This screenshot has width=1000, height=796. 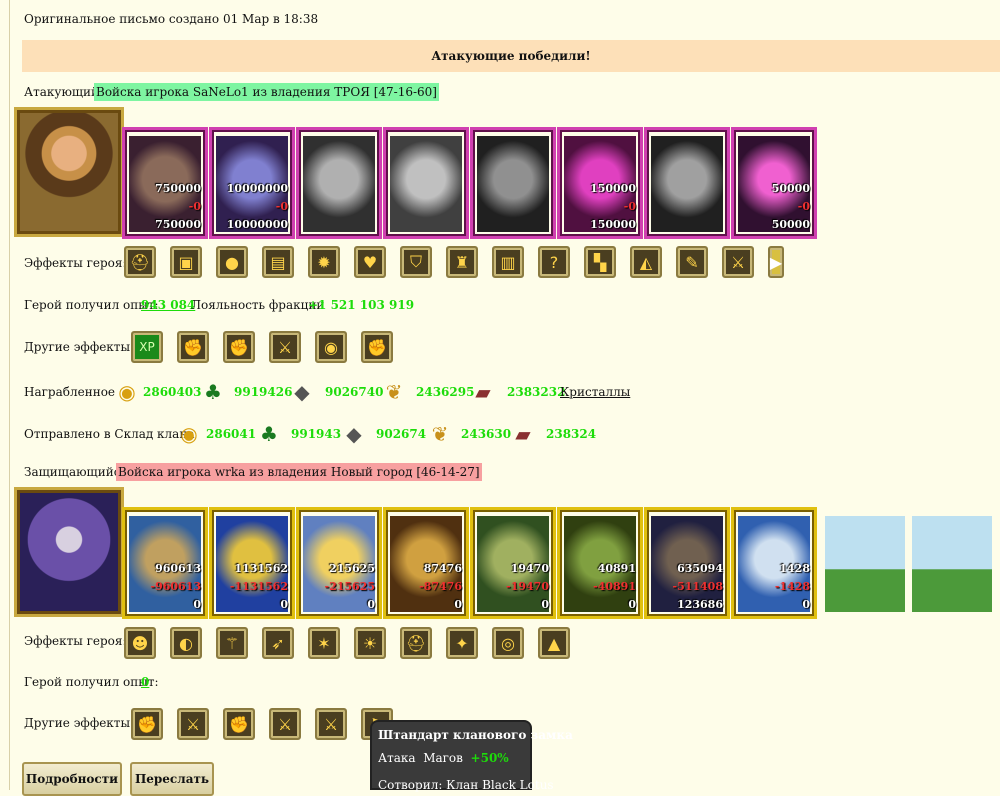 I want to click on boots-icon: ▚, so click(x=600, y=262).